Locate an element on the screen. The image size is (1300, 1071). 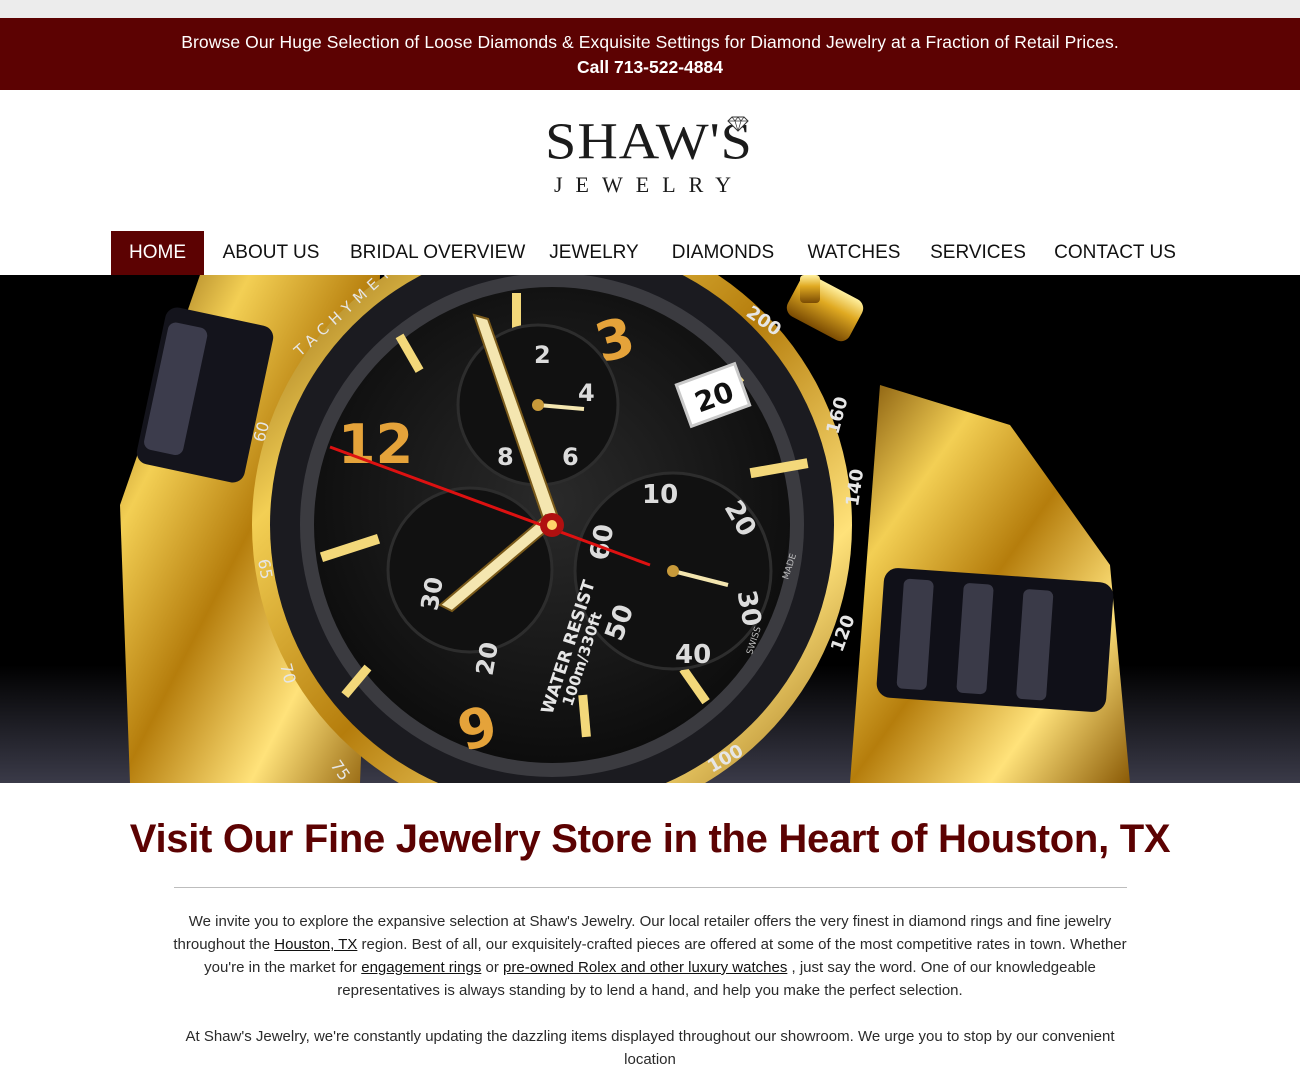
promo-phone-link: Call 713-522-4884 is located at coordinates (650, 67).